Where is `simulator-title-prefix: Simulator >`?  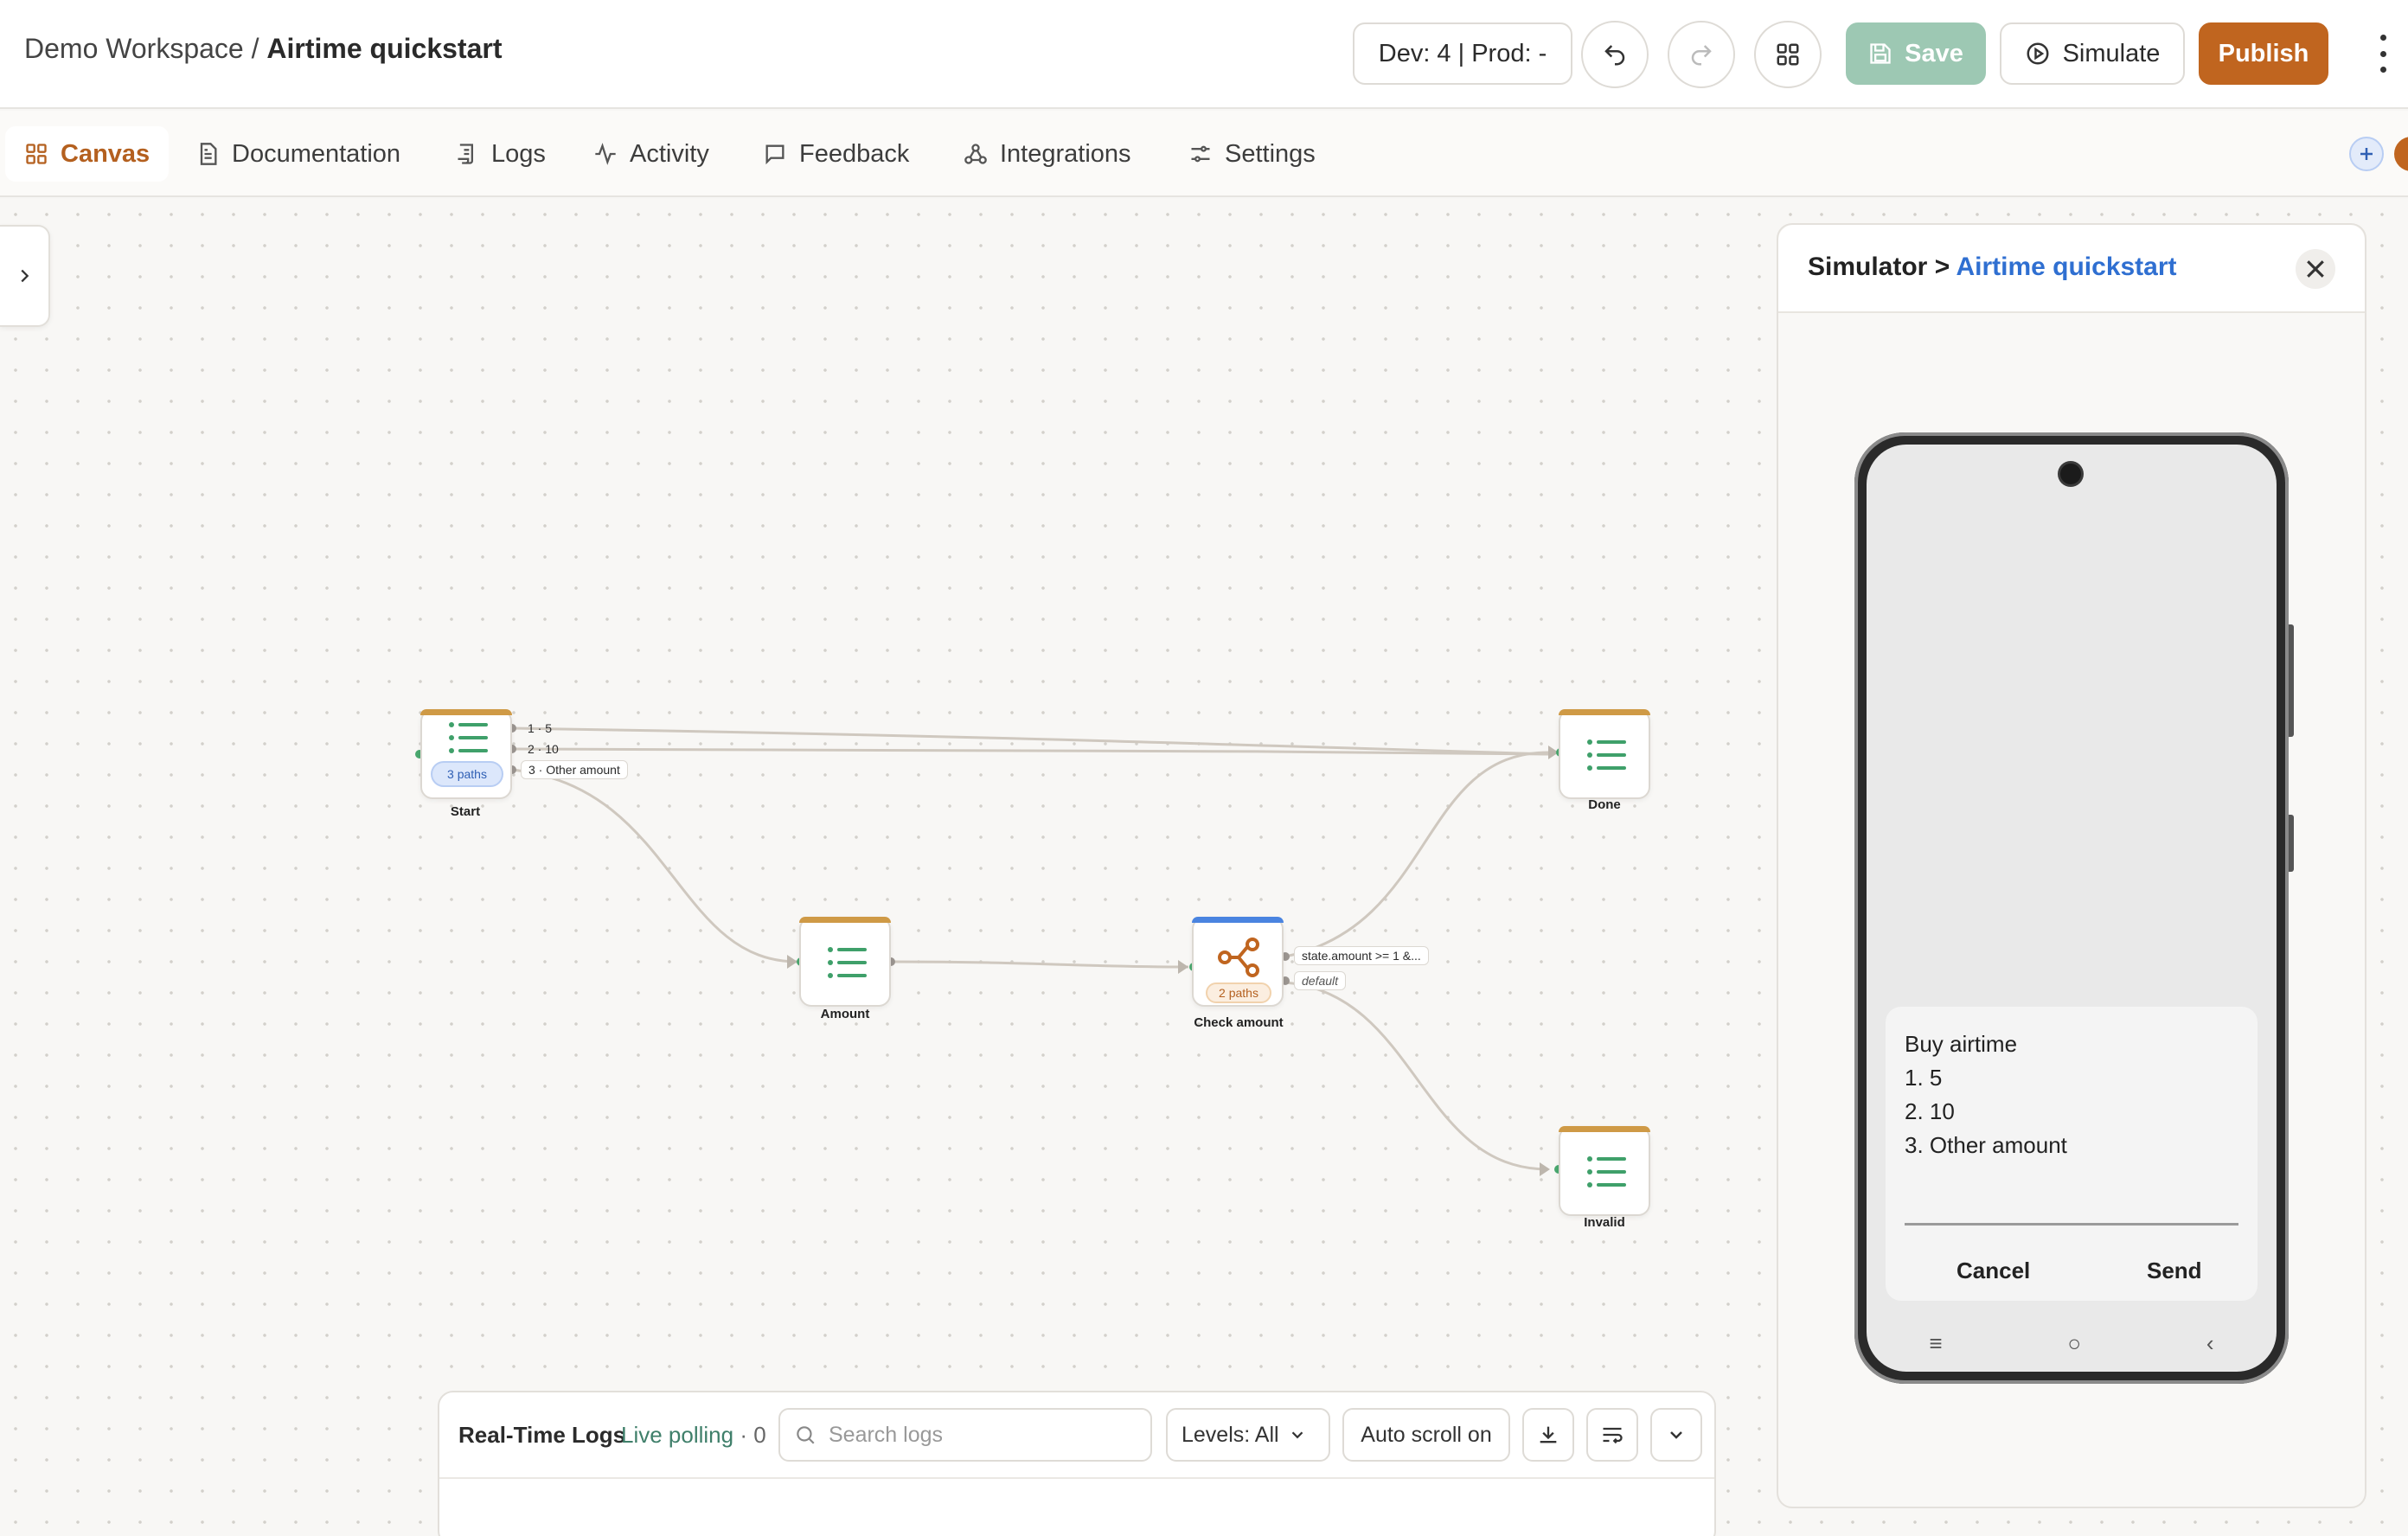 simulator-title-prefix: Simulator > is located at coordinates (1879, 267).